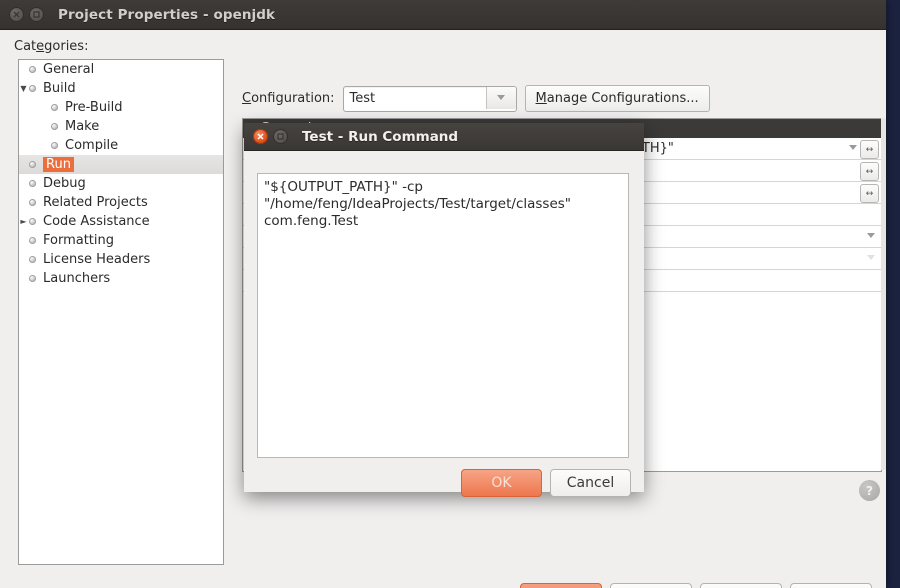  What do you see at coordinates (121, 240) in the screenshot?
I see `sidebar-item-formatting: Formatting` at bounding box center [121, 240].